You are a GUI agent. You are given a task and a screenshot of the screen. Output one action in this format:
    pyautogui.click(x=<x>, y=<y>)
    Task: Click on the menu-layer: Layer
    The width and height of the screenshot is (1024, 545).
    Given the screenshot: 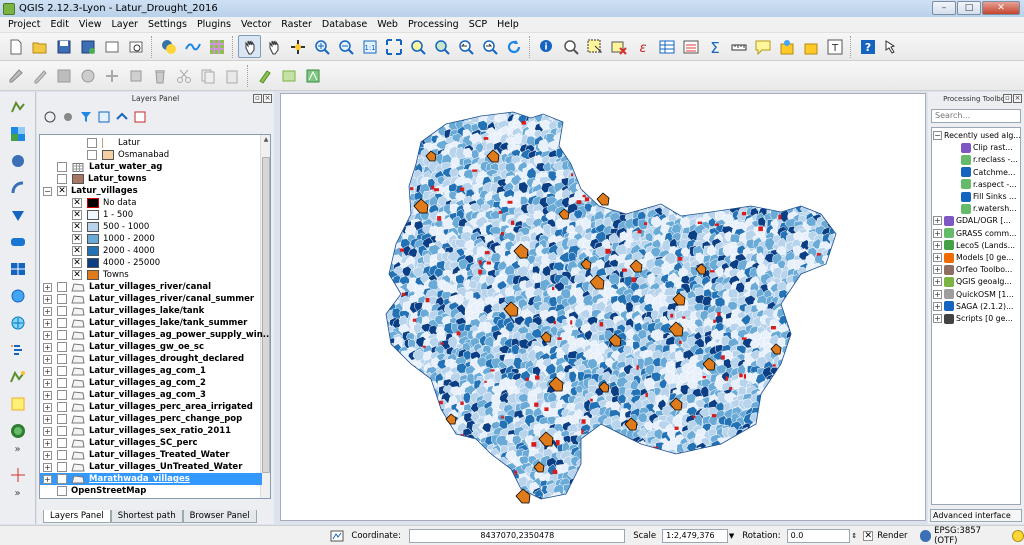 What is the action you would take?
    pyautogui.click(x=124, y=24)
    